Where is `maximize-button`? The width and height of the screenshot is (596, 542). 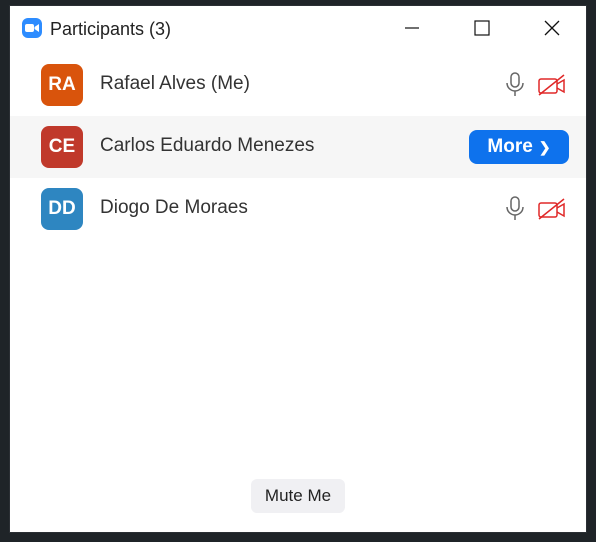 maximize-button is located at coordinates (482, 28).